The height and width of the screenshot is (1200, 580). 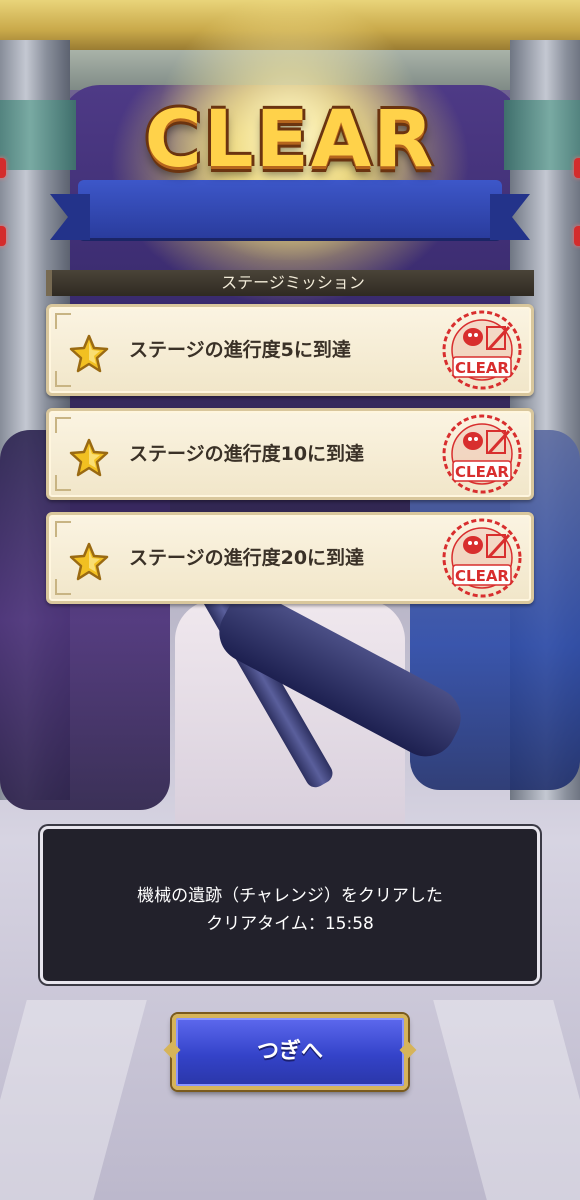 I want to click on mission-item: ステージの進行度5に到達 CLEAR, so click(x=290, y=350).